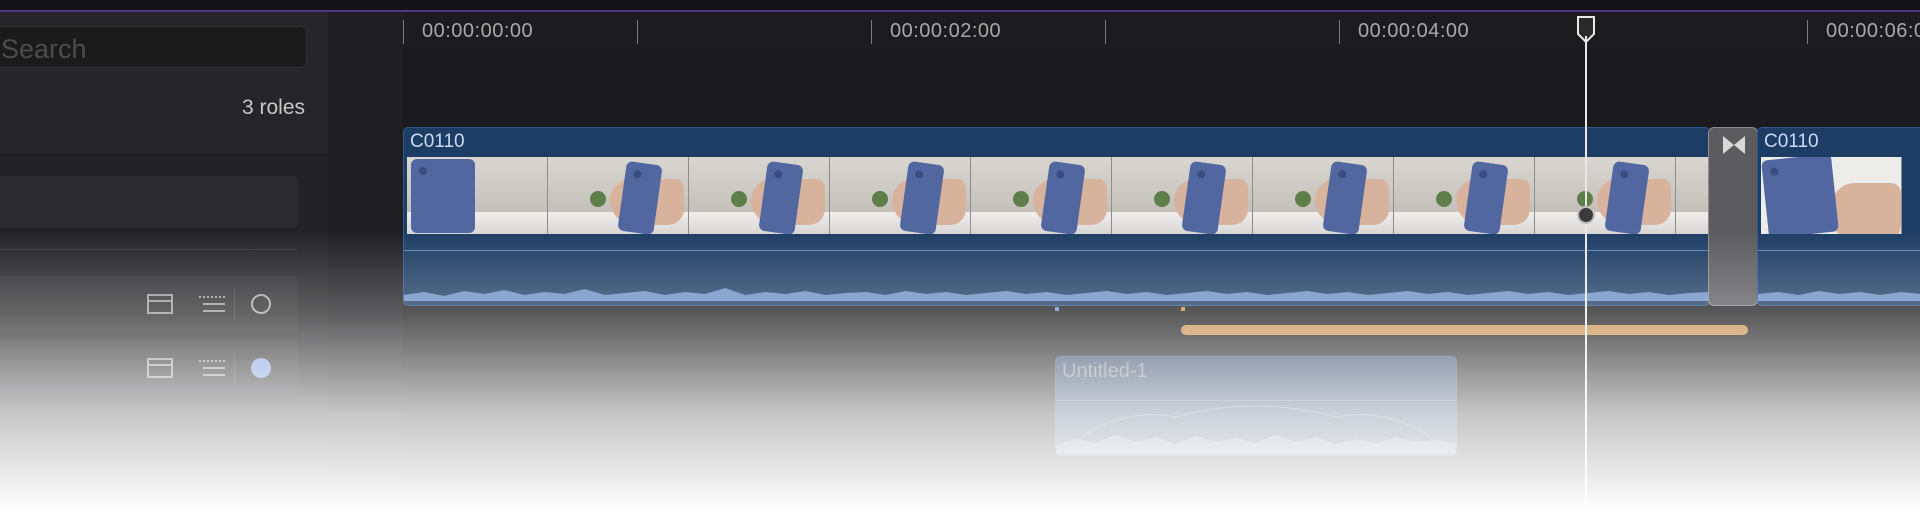 This screenshot has width=1920, height=512. Describe the element at coordinates (44, 49) in the screenshot. I see `search-placeholder: Search` at that location.